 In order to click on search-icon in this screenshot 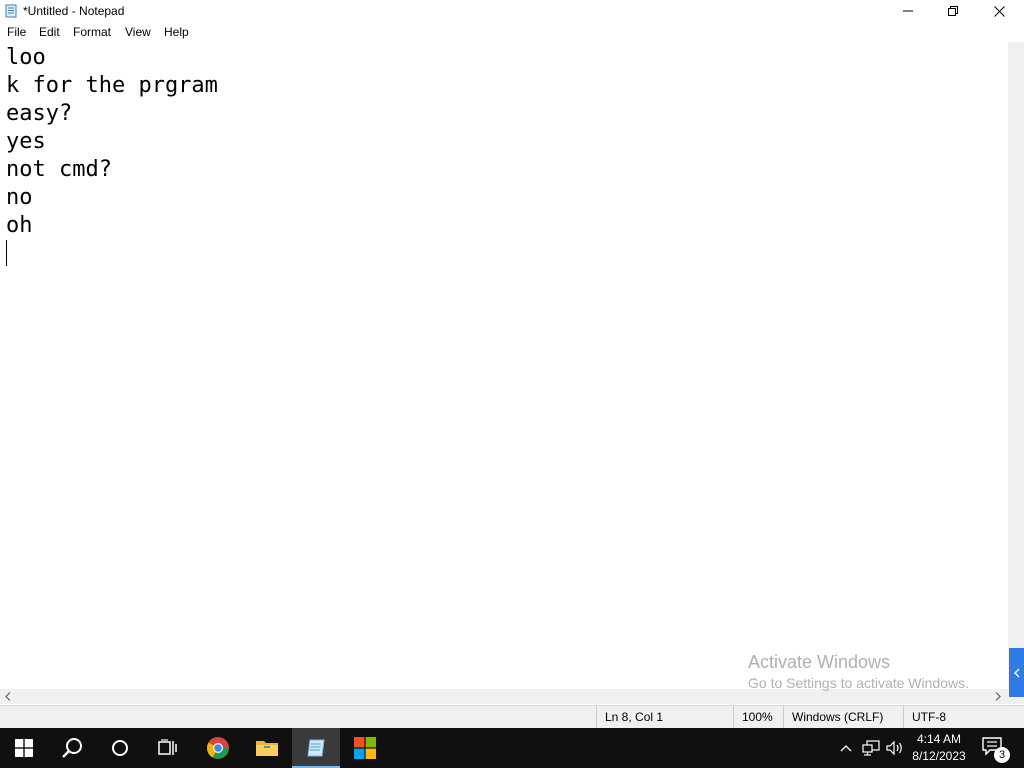, I will do `click(72, 748)`.